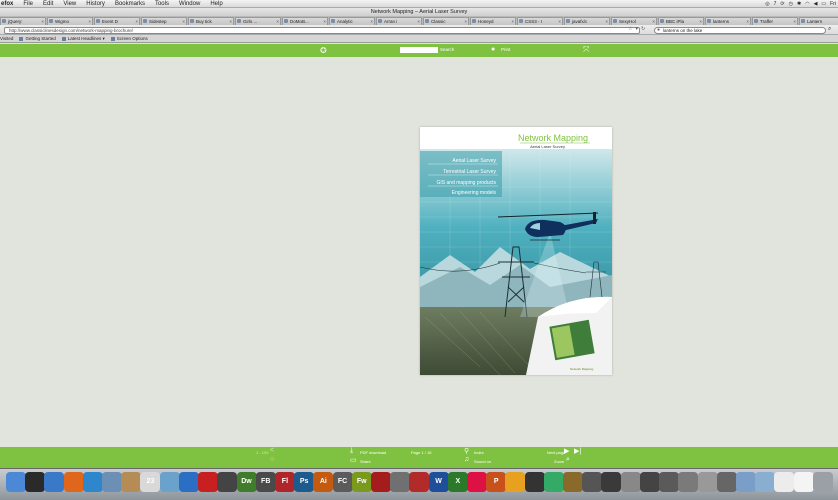 Image resolution: width=838 pixels, height=500 pixels. What do you see at coordinates (130, 4) in the screenshot?
I see `menu-bookmarks: Bookmarks` at bounding box center [130, 4].